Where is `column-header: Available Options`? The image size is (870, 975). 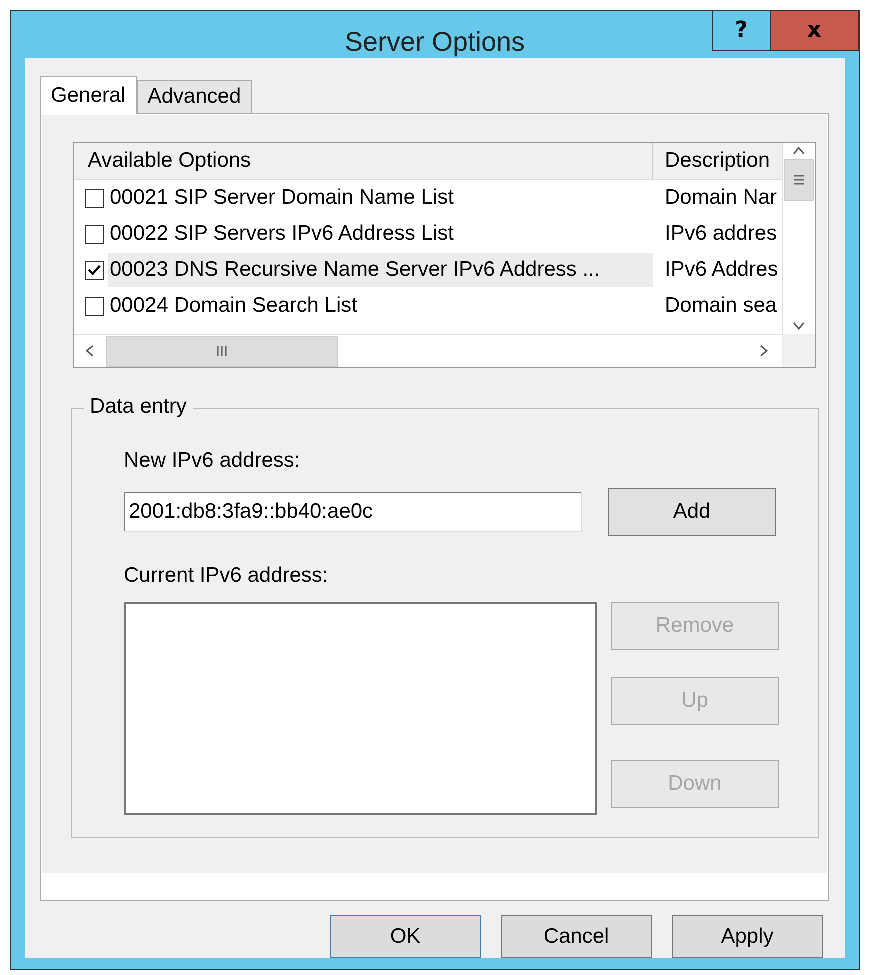
column-header: Available Options is located at coordinates (363, 161).